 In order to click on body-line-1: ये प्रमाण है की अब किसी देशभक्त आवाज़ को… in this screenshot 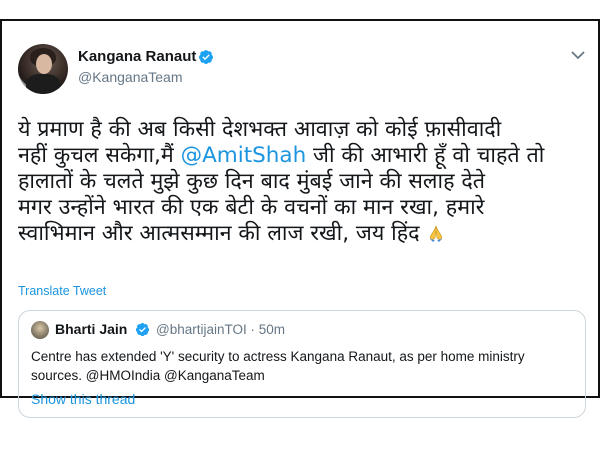, I will do `click(260, 129)`.